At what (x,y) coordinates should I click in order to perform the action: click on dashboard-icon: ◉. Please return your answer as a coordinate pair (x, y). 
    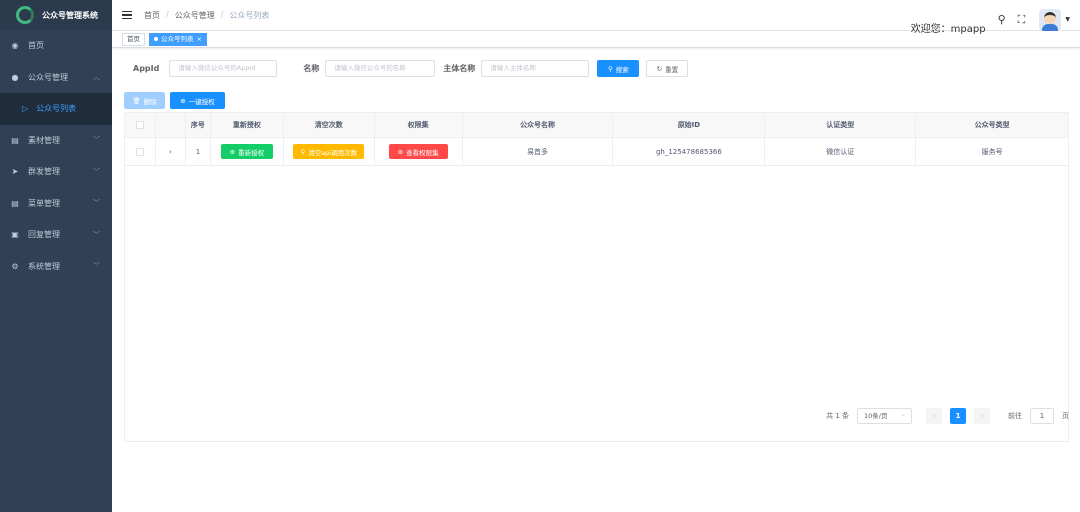
    Looking at the image, I should click on (15, 46).